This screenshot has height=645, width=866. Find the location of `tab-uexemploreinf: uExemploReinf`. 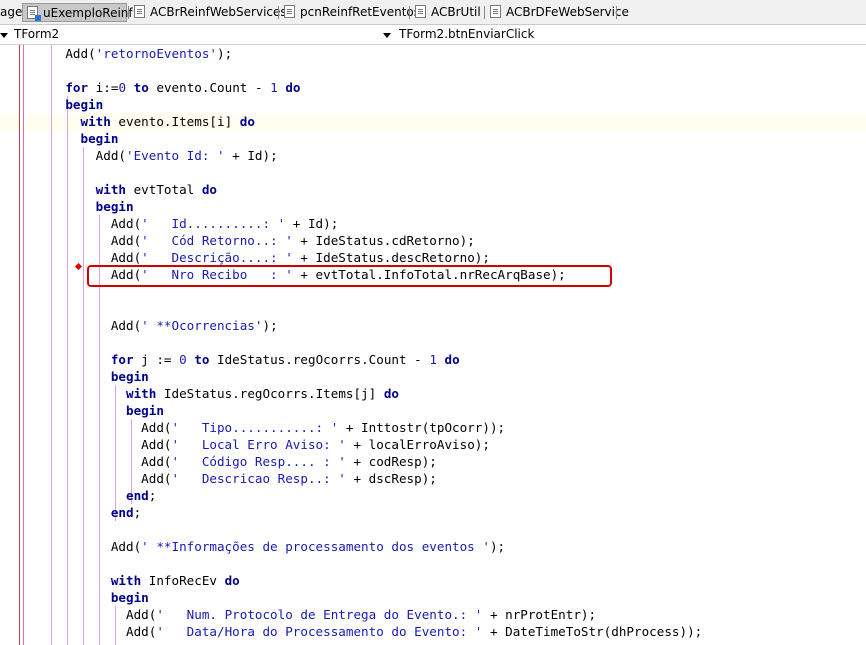

tab-uexemploreinf: uExemploReinf is located at coordinates (77, 12).